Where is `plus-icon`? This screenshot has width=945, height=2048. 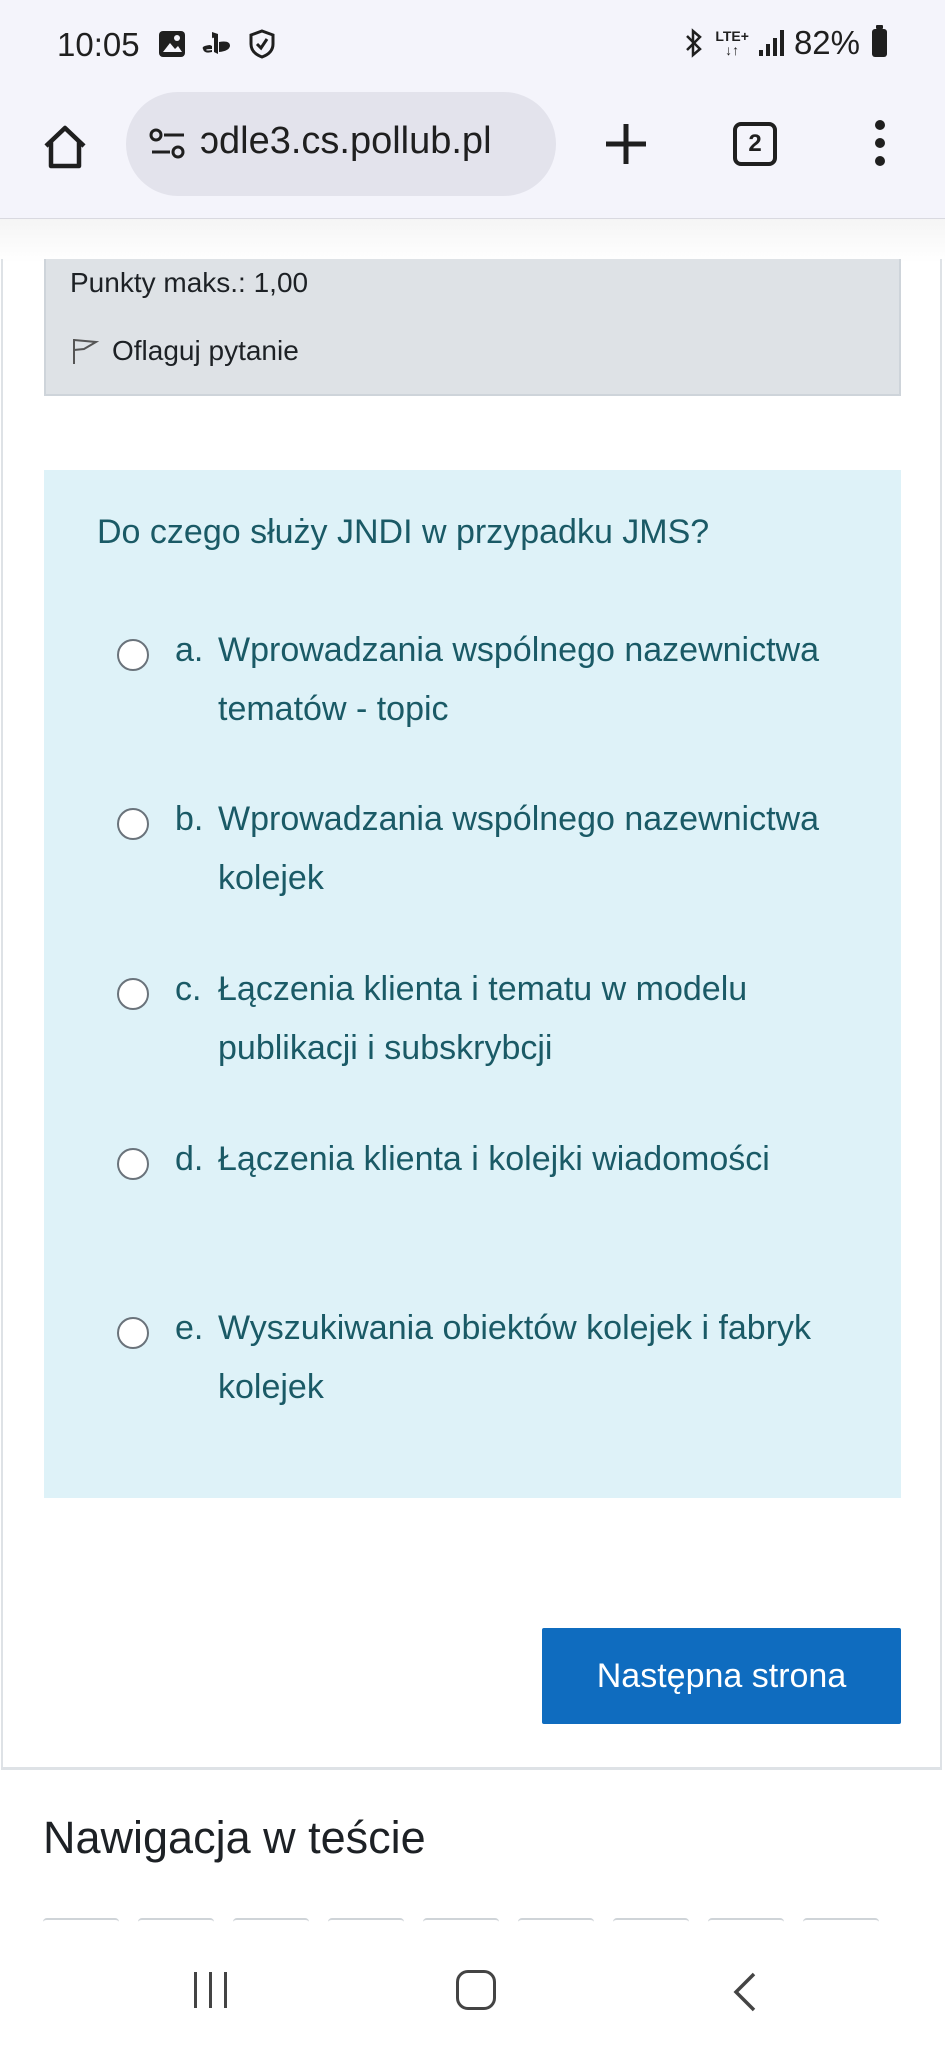 plus-icon is located at coordinates (626, 144).